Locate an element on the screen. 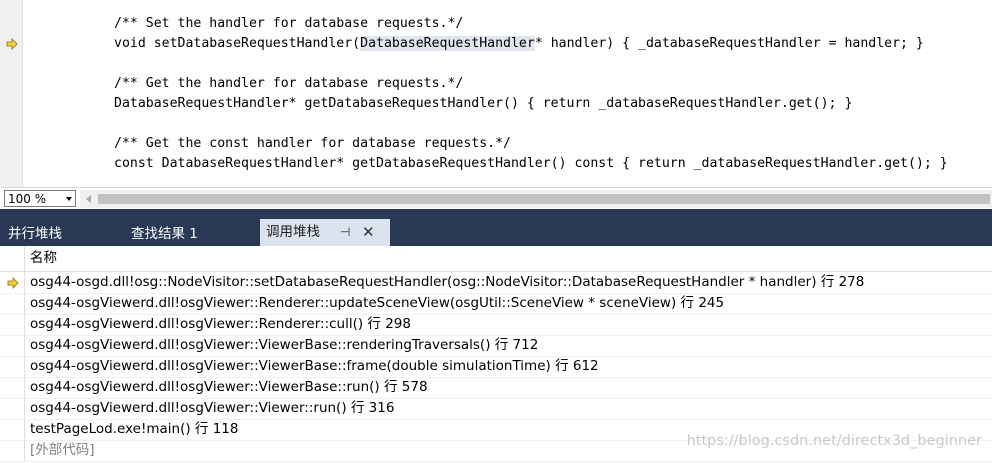 The width and height of the screenshot is (992, 463). tab-call-stack: 调用堆栈 ⊣ ✕ is located at coordinates (325, 232).